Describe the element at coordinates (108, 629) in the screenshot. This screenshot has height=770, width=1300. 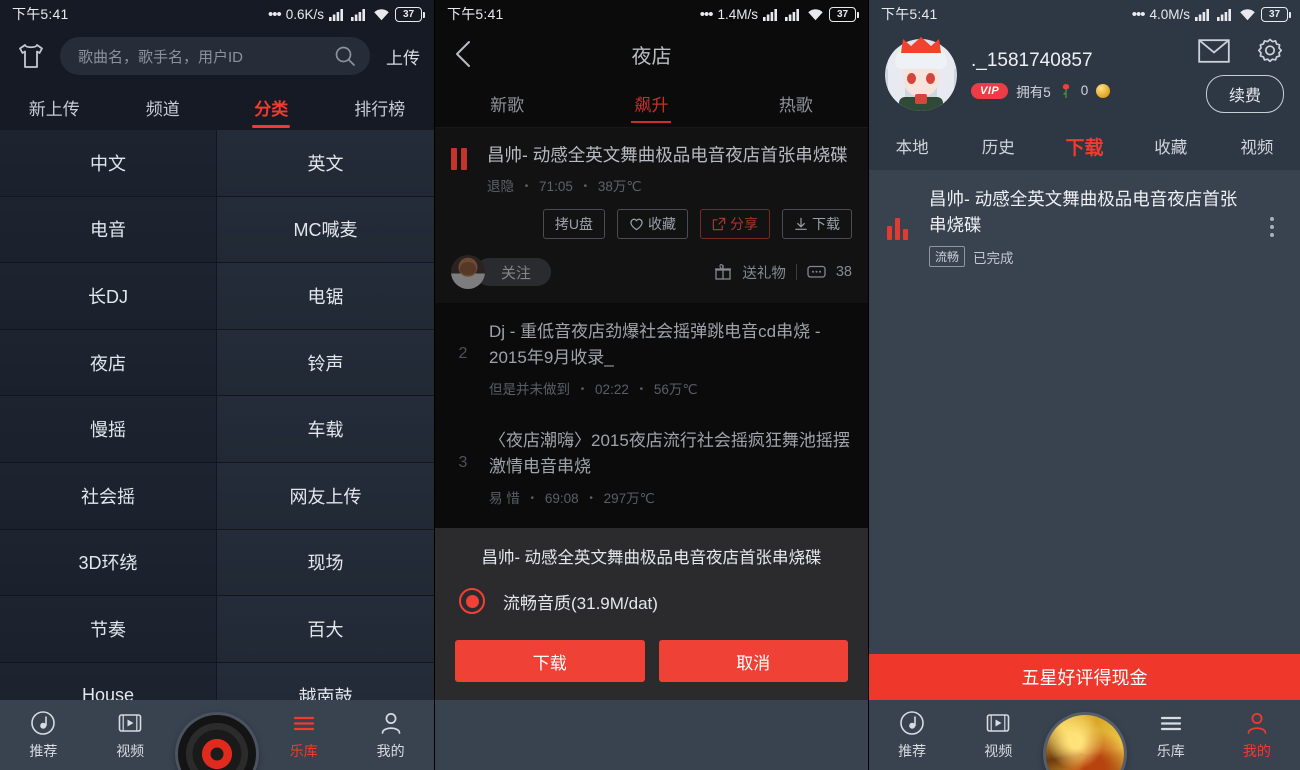
I see `category-cell: 节奏` at that location.